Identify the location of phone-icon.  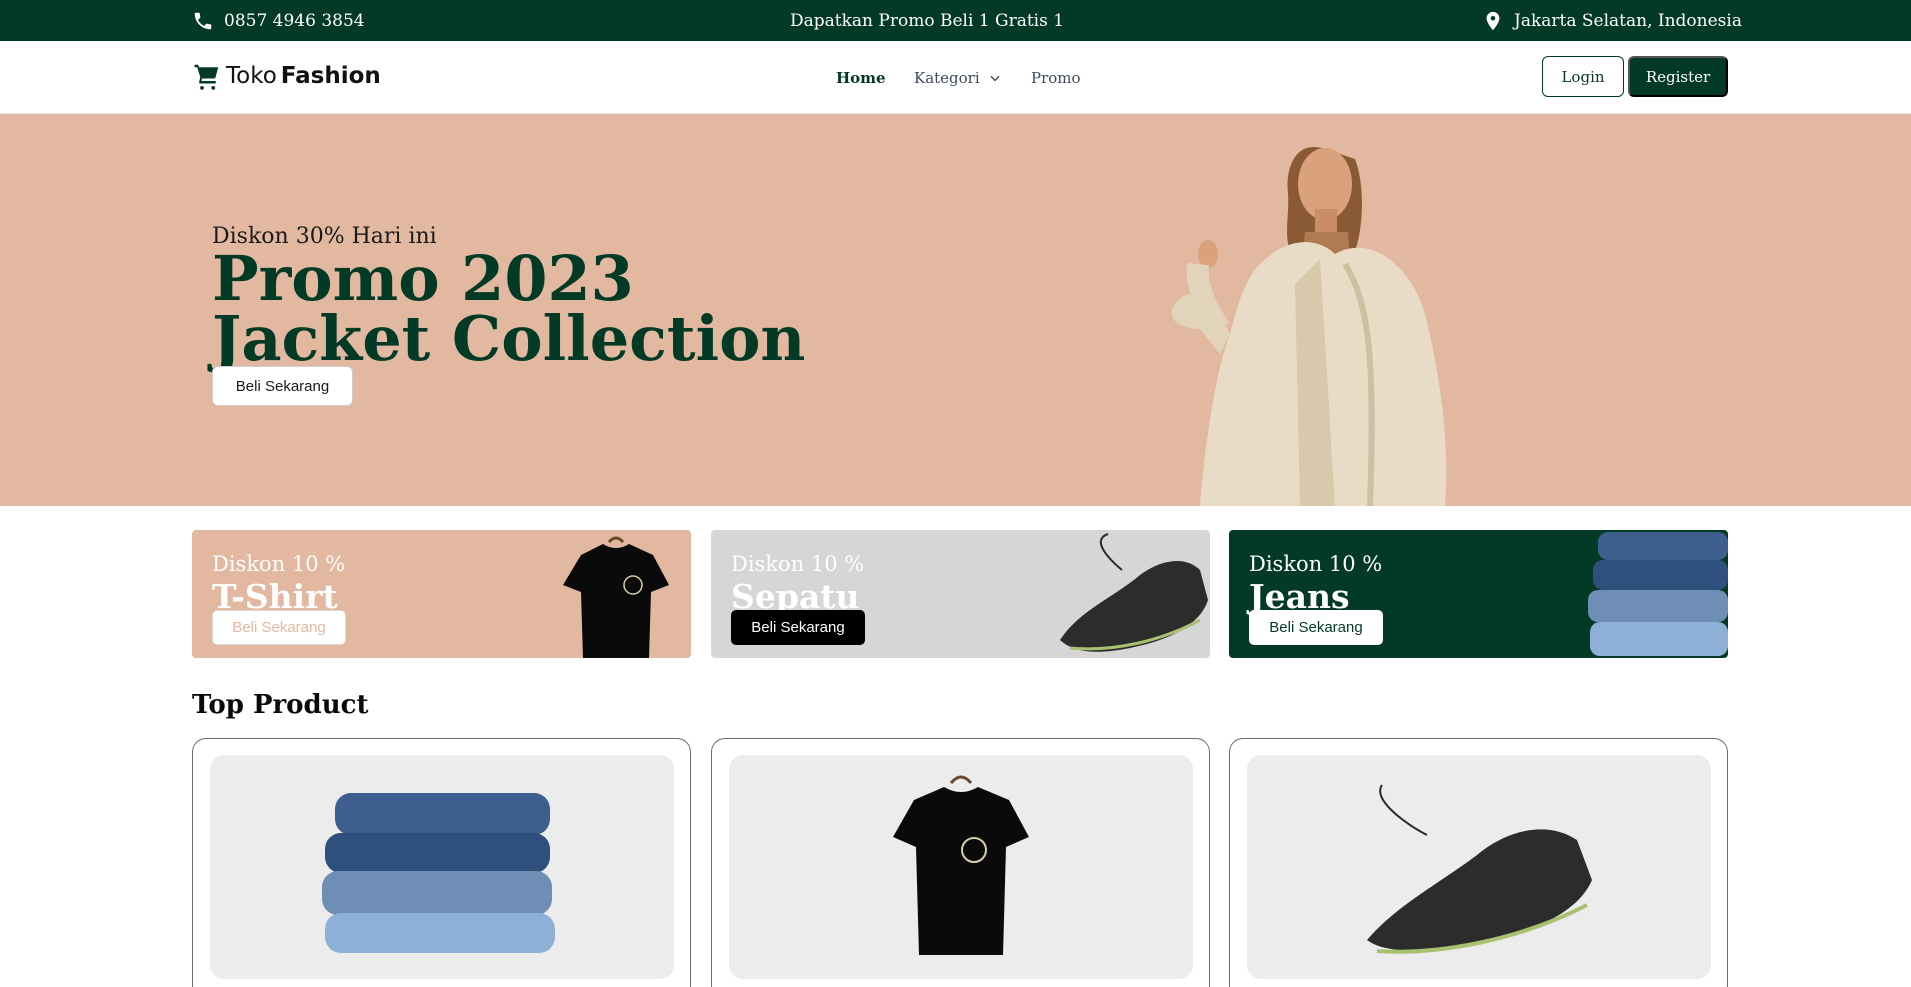
(203, 20).